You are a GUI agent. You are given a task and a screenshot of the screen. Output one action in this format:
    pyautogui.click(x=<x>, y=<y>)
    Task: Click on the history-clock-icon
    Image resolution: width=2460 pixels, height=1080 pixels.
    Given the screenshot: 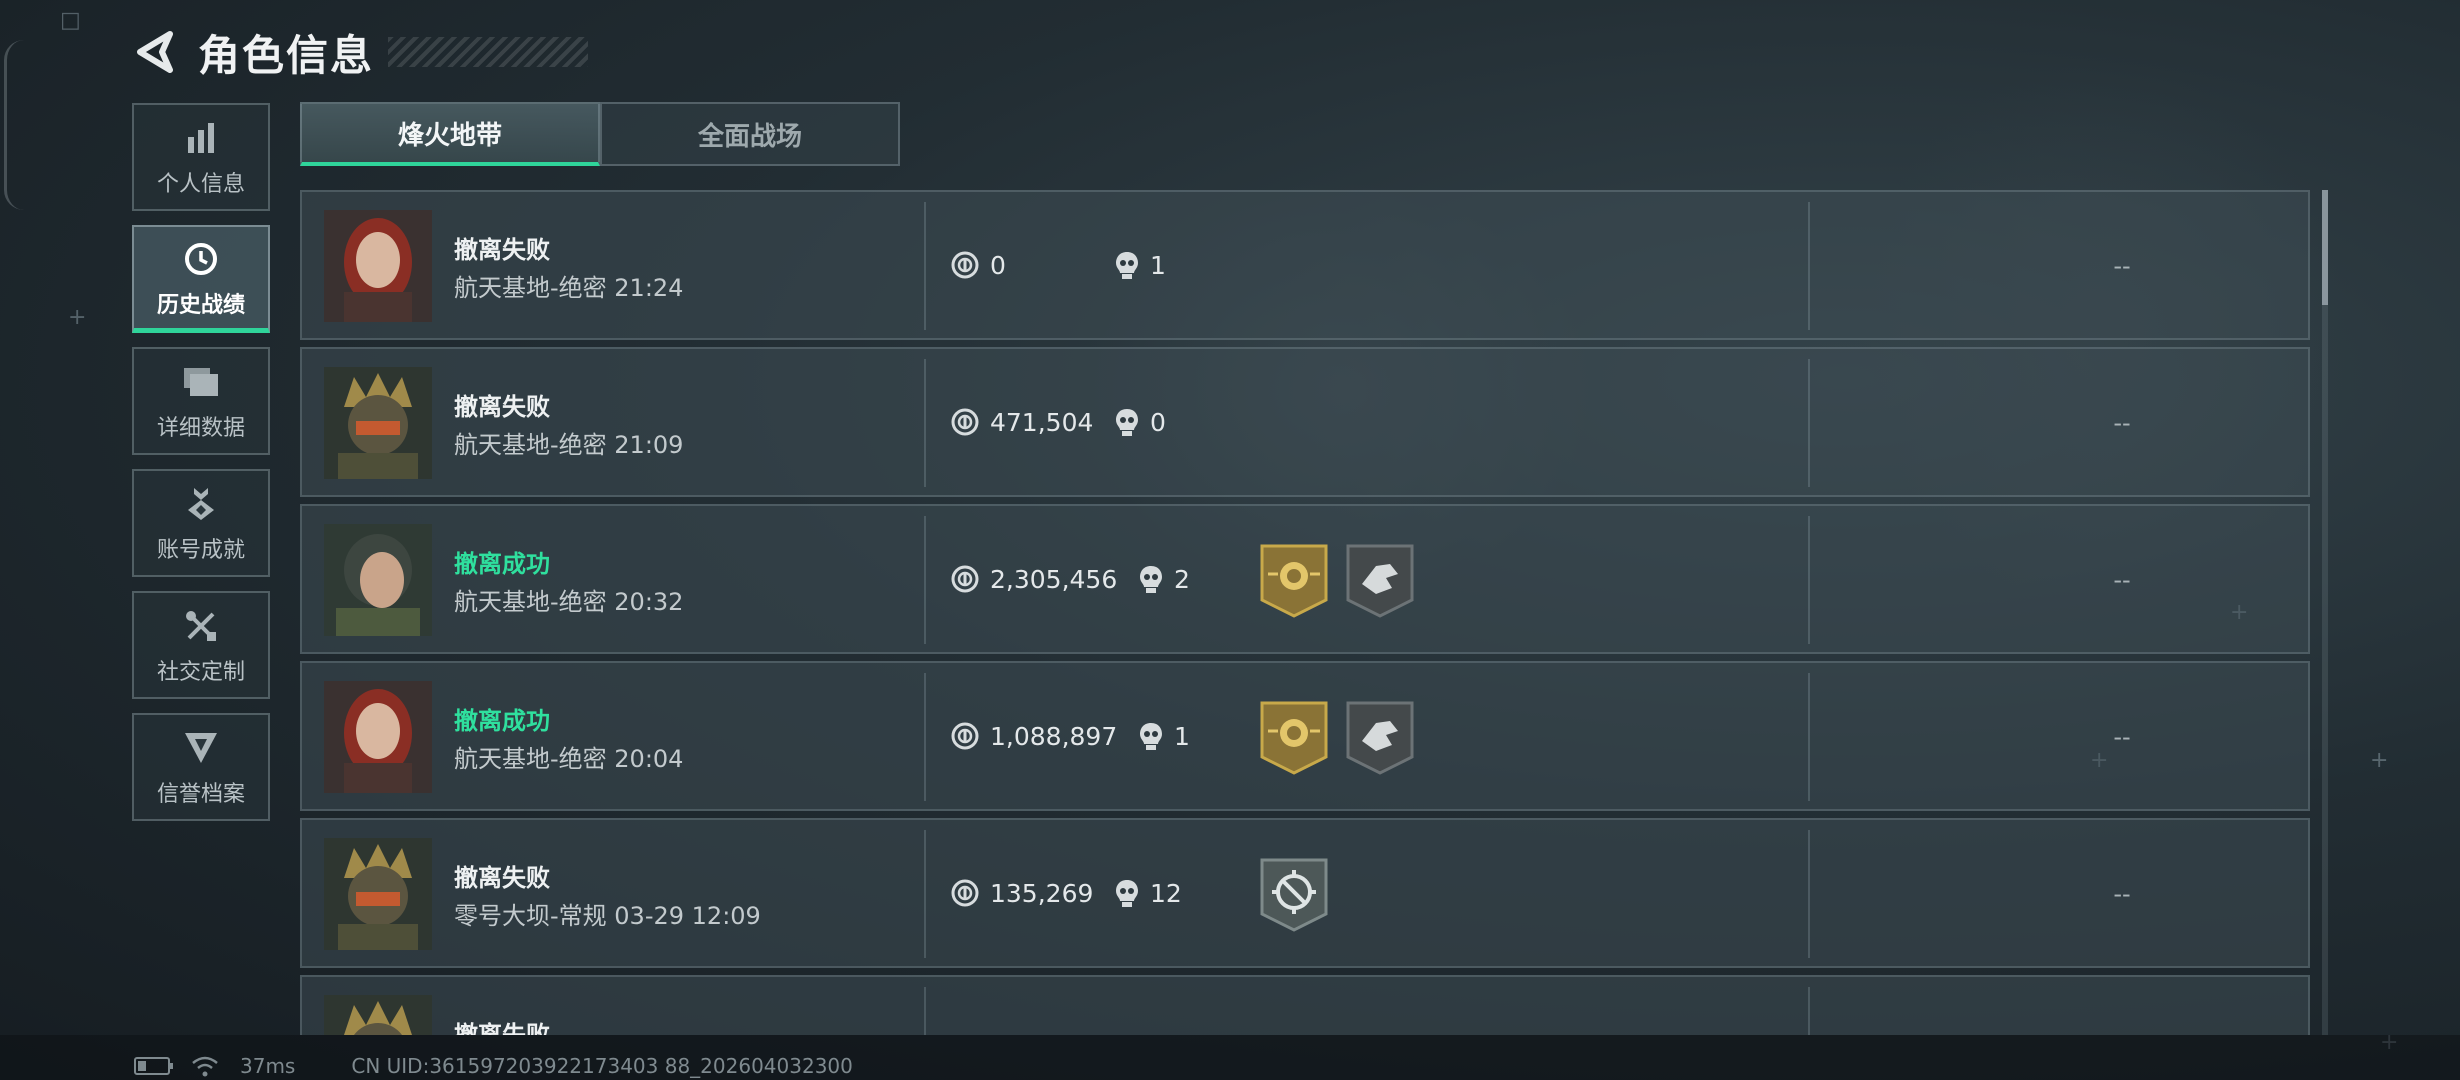 What is the action you would take?
    pyautogui.click(x=201, y=259)
    